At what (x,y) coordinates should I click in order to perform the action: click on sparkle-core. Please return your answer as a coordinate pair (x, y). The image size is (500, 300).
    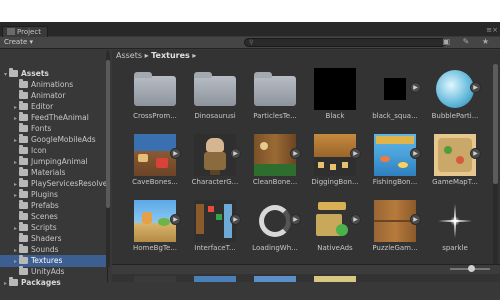
    Looking at the image, I should click on (455, 221).